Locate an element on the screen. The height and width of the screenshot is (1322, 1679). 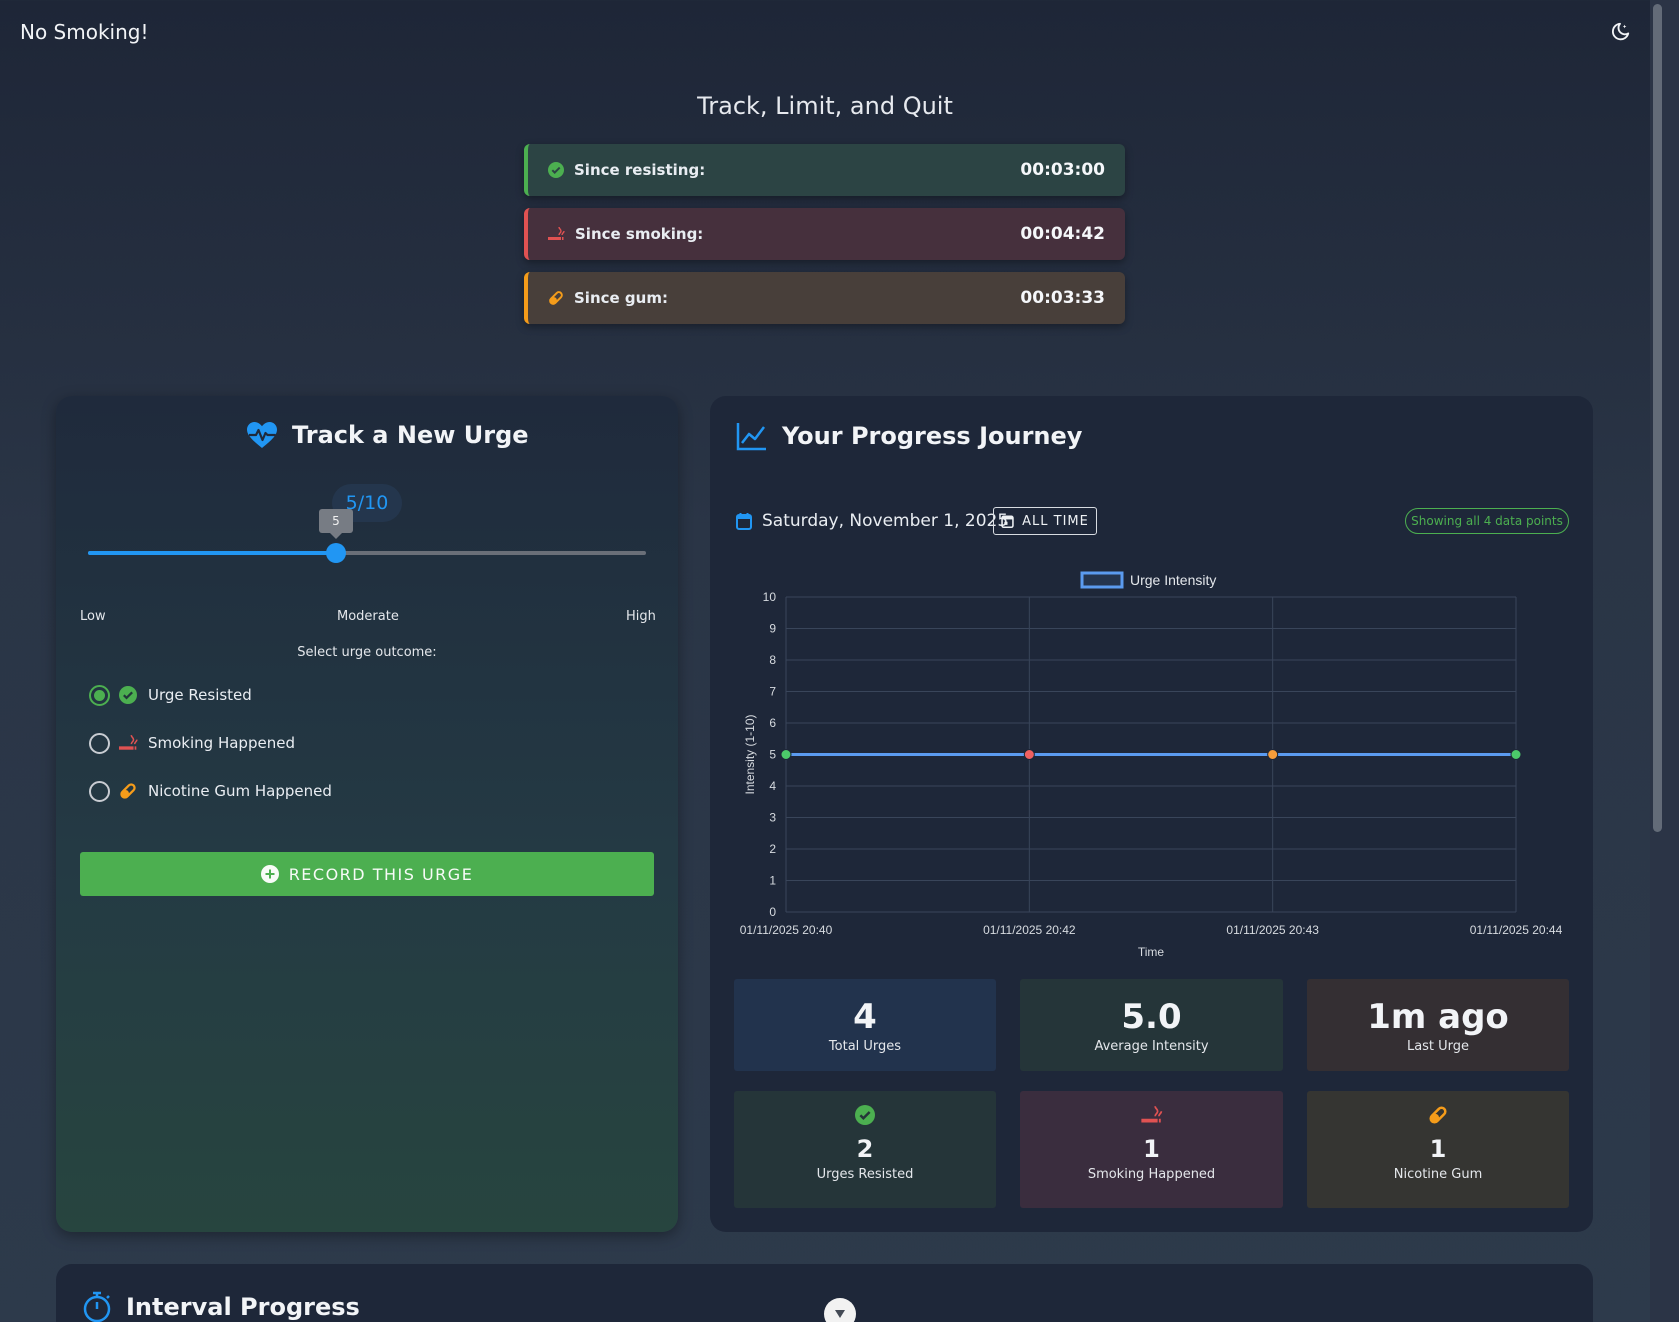
tagline: Track, Limit, and Quit is located at coordinates (825, 106).